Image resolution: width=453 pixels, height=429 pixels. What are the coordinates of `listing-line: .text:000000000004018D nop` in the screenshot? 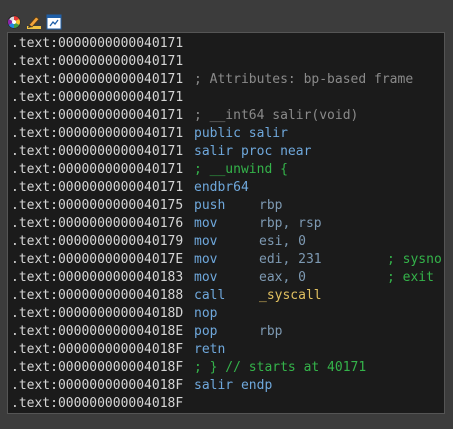 It's located at (226, 314).